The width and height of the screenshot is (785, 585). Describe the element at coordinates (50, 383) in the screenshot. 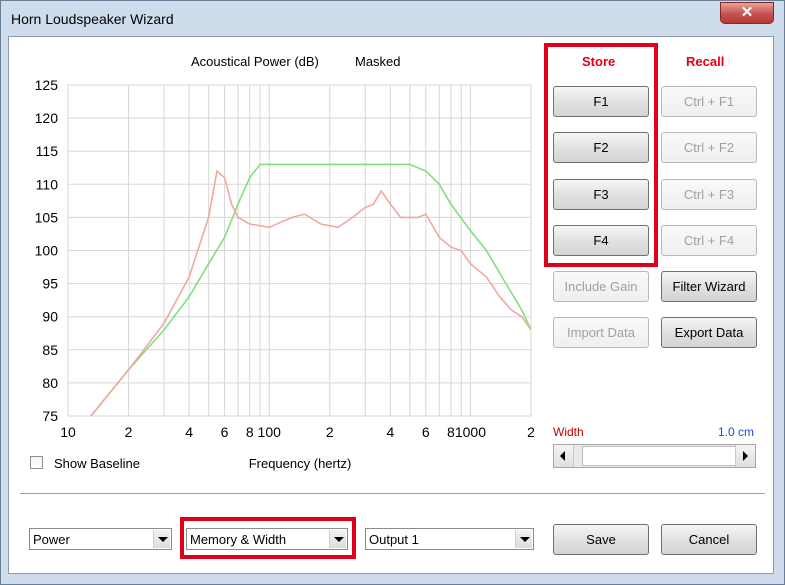

I see `y-tick-label: 80` at that location.